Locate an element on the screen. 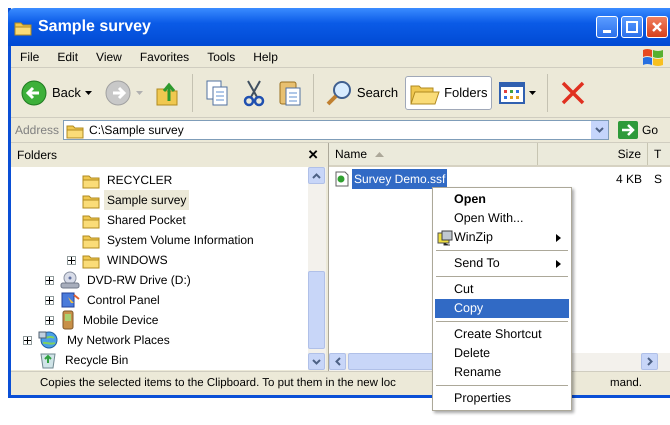 This screenshot has width=670, height=425. window-title: Sample survey is located at coordinates (94, 27).